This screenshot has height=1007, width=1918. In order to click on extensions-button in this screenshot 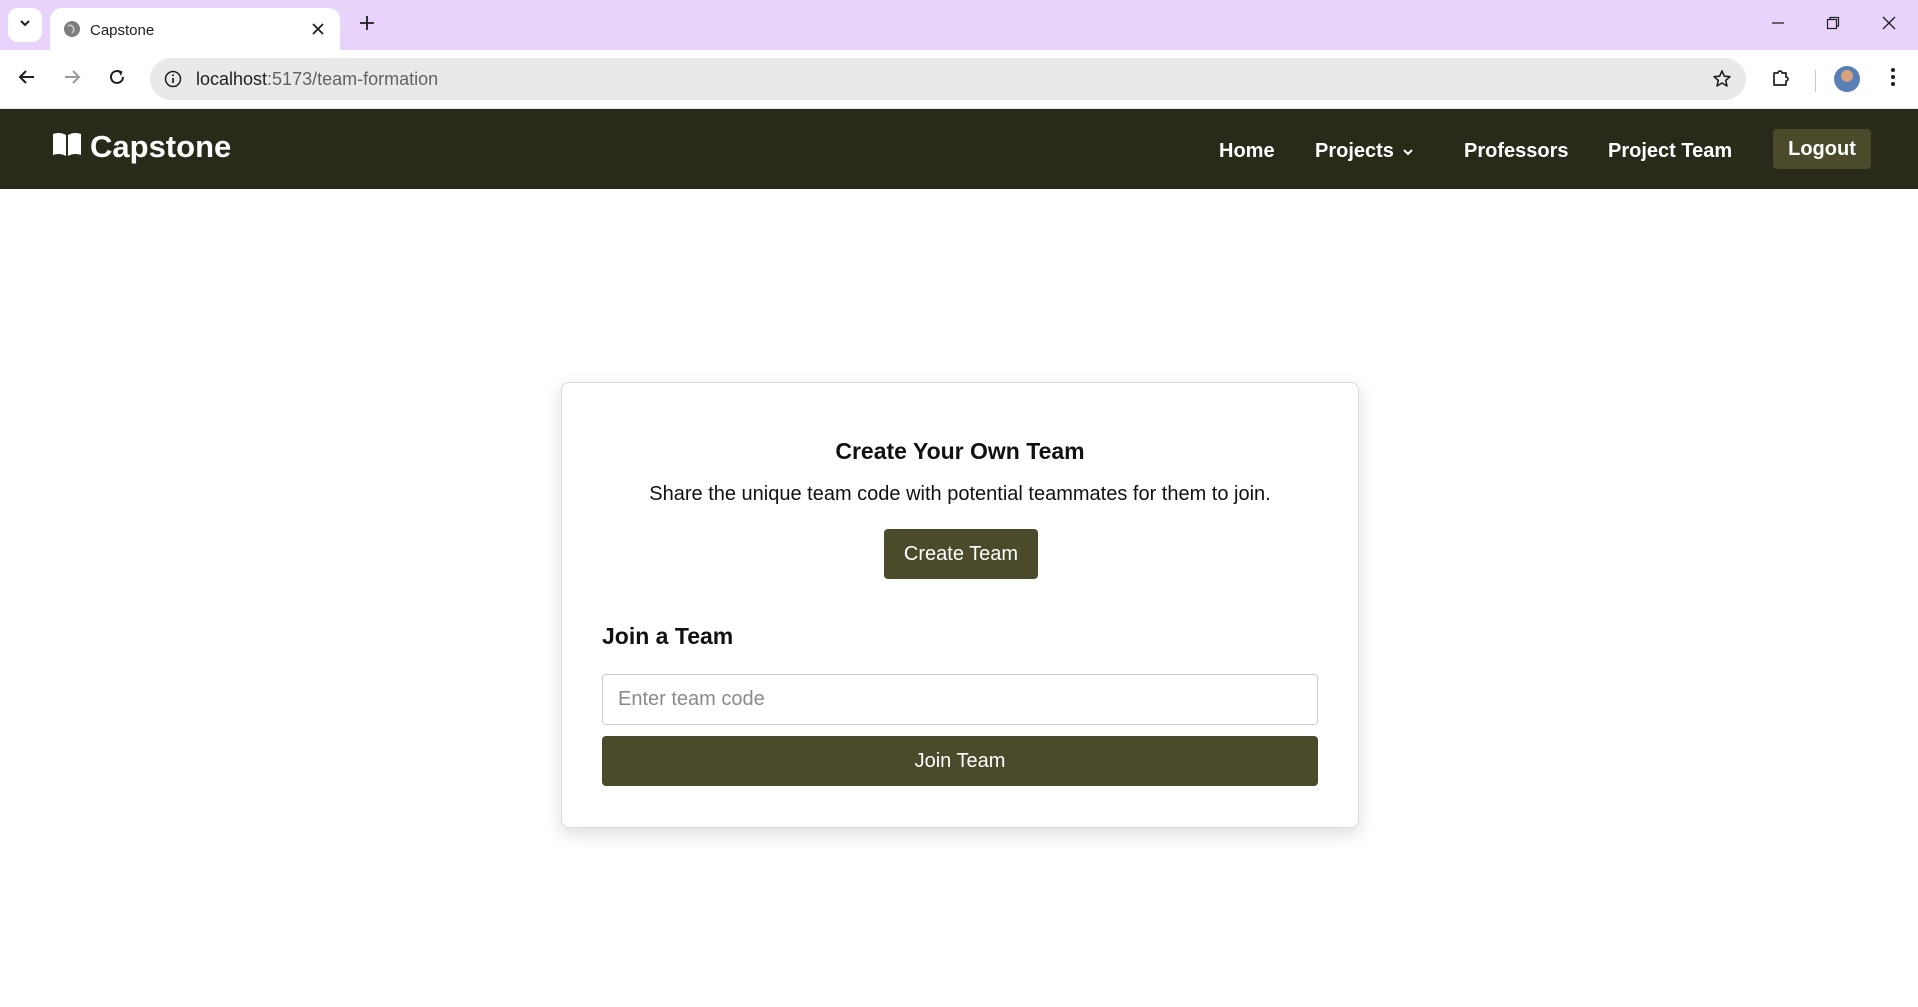, I will do `click(1781, 79)`.